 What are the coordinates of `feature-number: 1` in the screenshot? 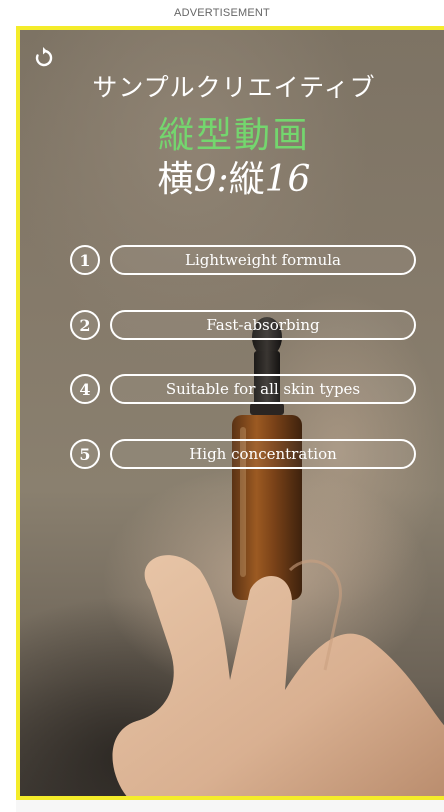 It's located at (85, 260).